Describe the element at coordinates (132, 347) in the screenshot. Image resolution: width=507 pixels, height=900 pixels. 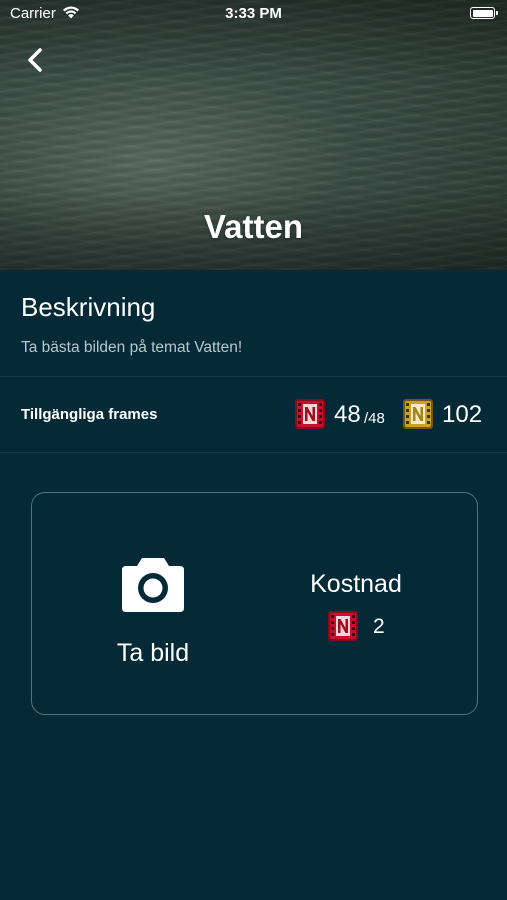
I see `description-text: Ta bästa bilden på temat Vatten!` at that location.